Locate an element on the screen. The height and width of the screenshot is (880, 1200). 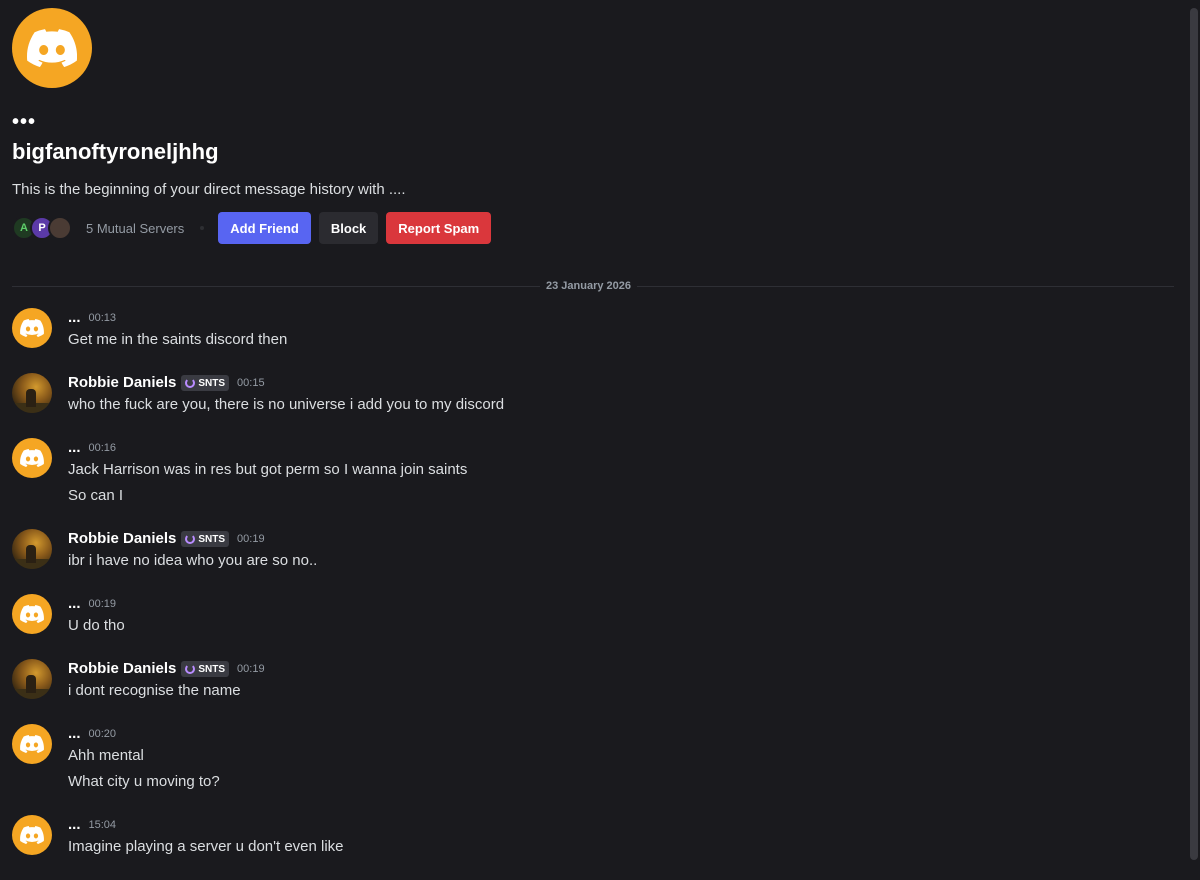
message-header: Robbie Daniels SNTS 00:15 is located at coordinates (166, 383).